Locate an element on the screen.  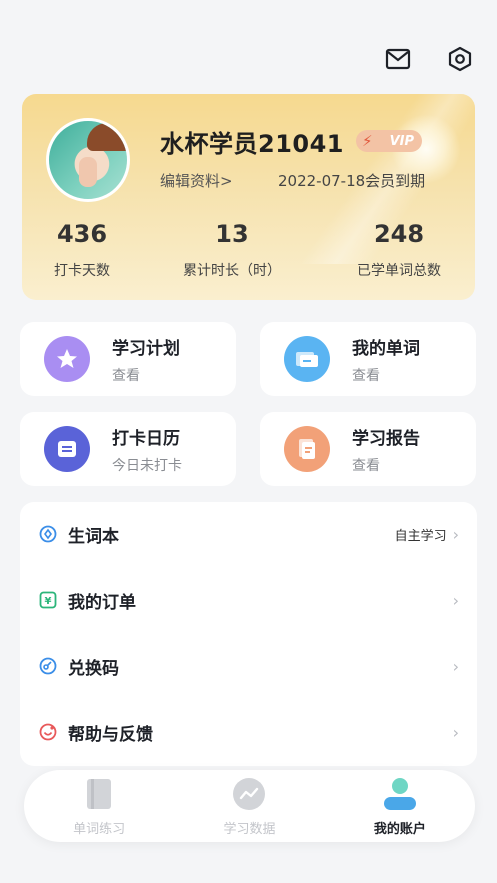
avatar is located at coordinates (88, 160).